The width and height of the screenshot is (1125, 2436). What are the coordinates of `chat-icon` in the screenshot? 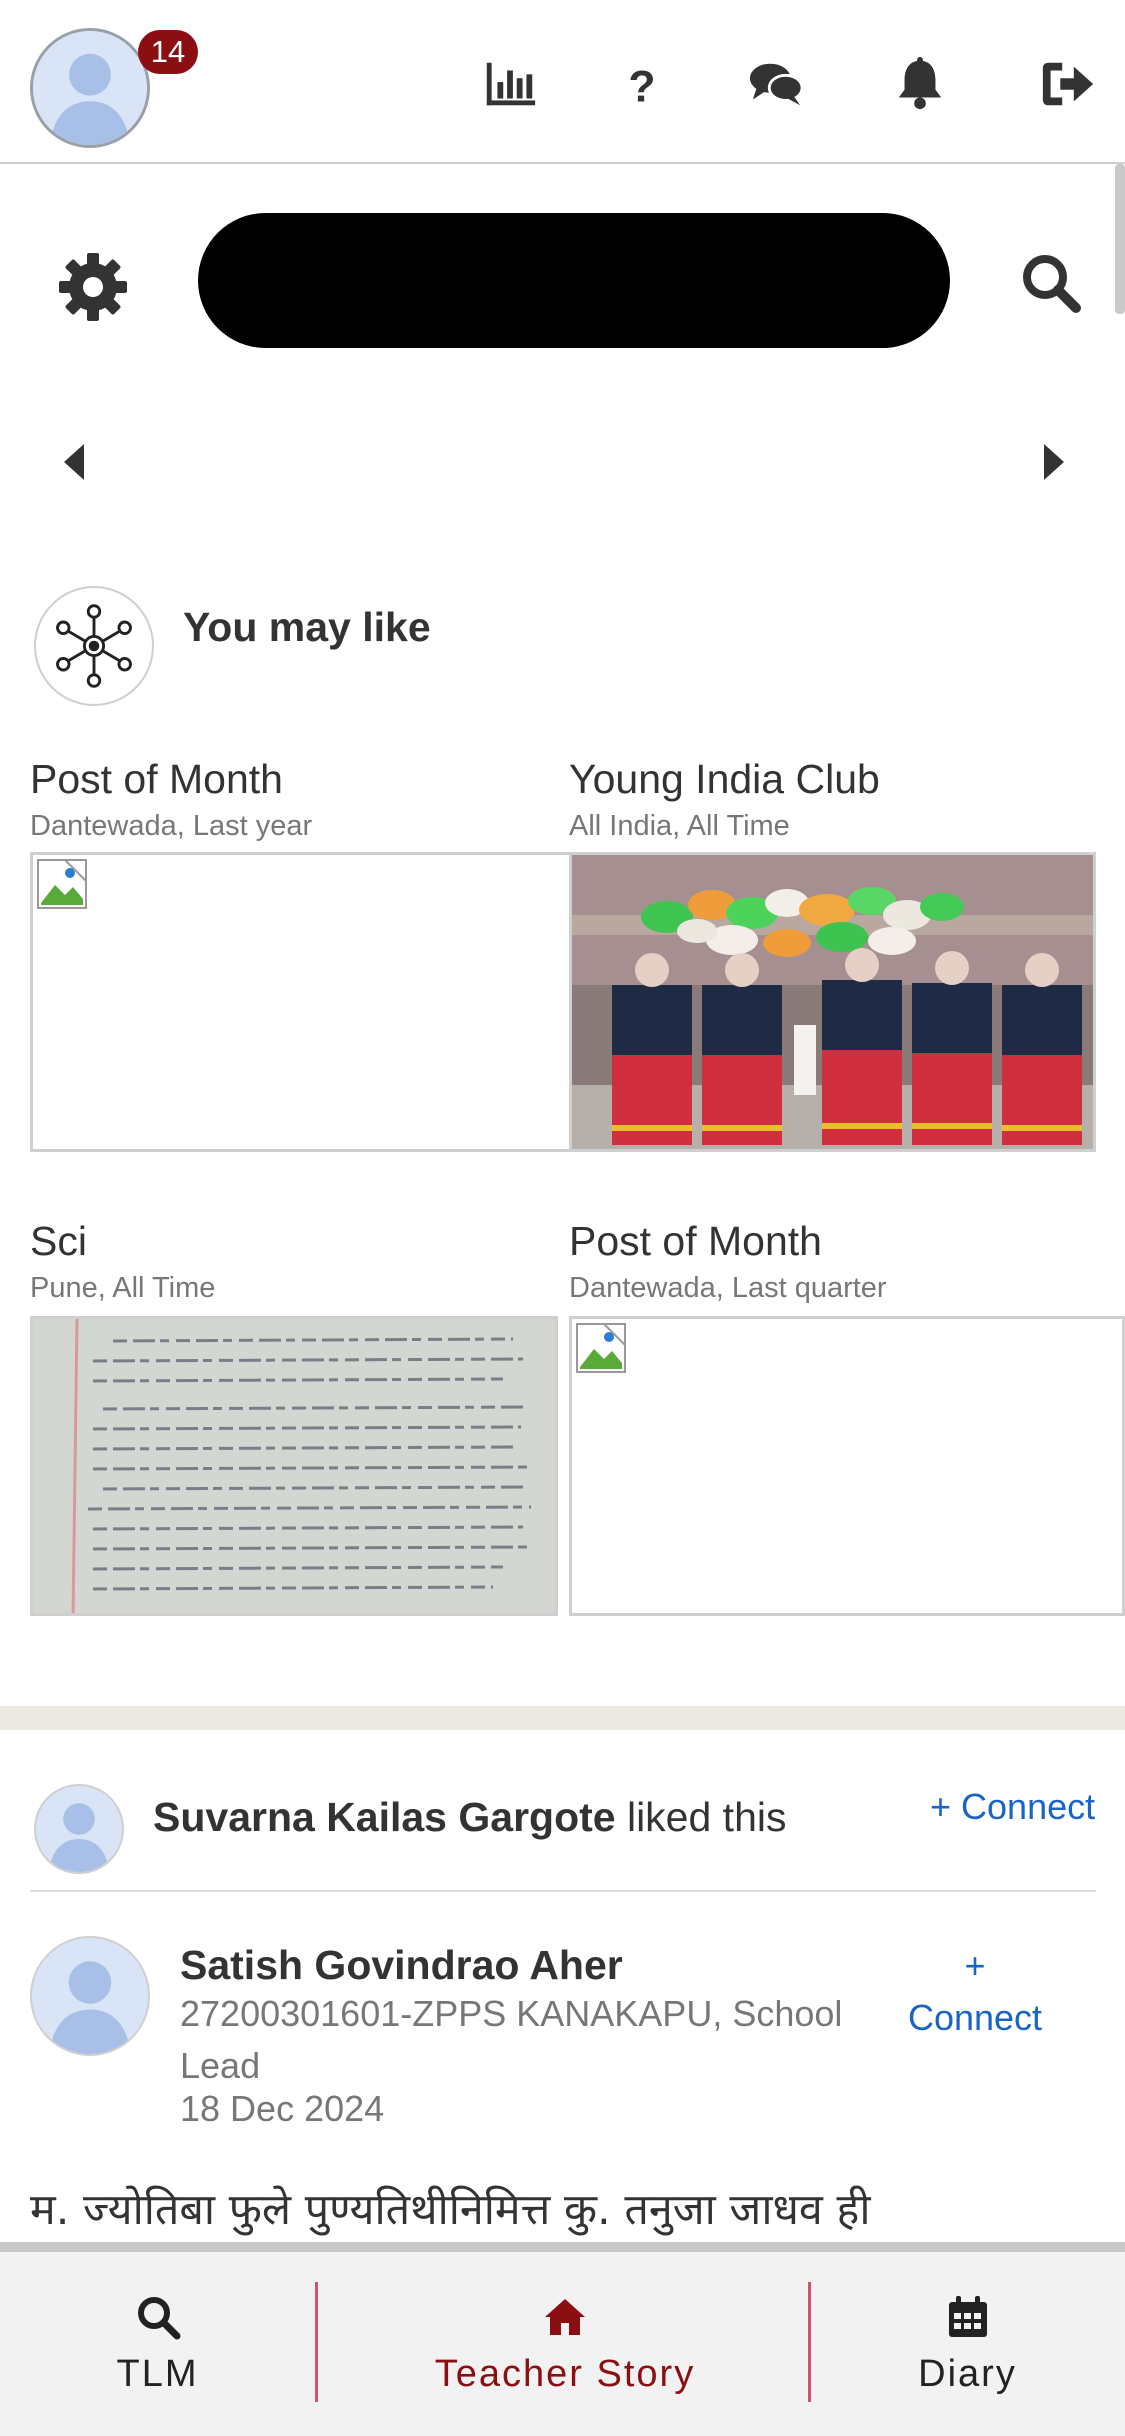 It's located at (776, 84).